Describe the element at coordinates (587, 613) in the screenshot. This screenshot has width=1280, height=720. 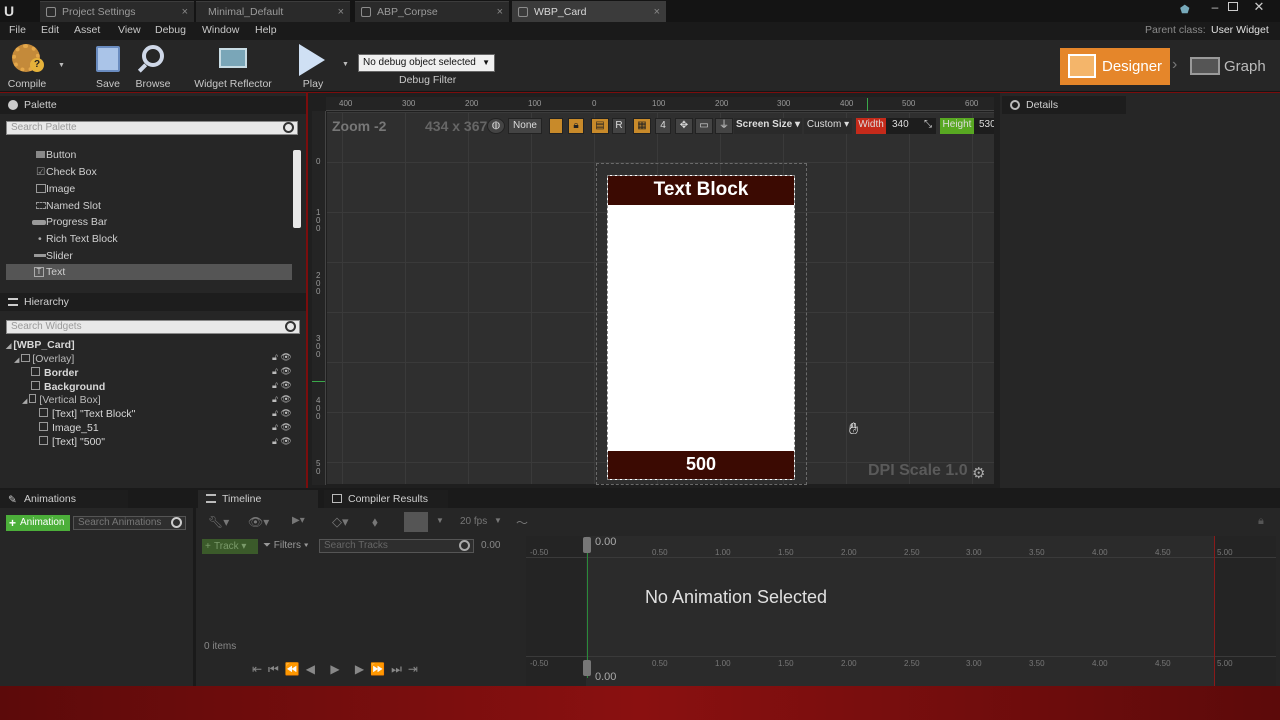
I see `playhead-line` at that location.